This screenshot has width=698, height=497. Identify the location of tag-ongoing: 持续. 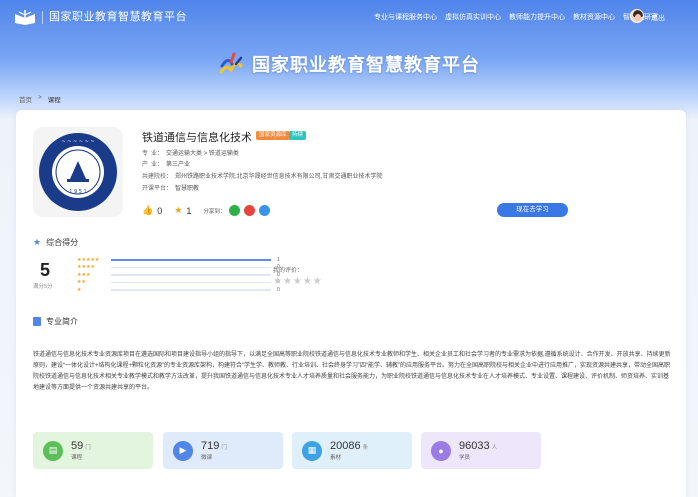
(298, 135).